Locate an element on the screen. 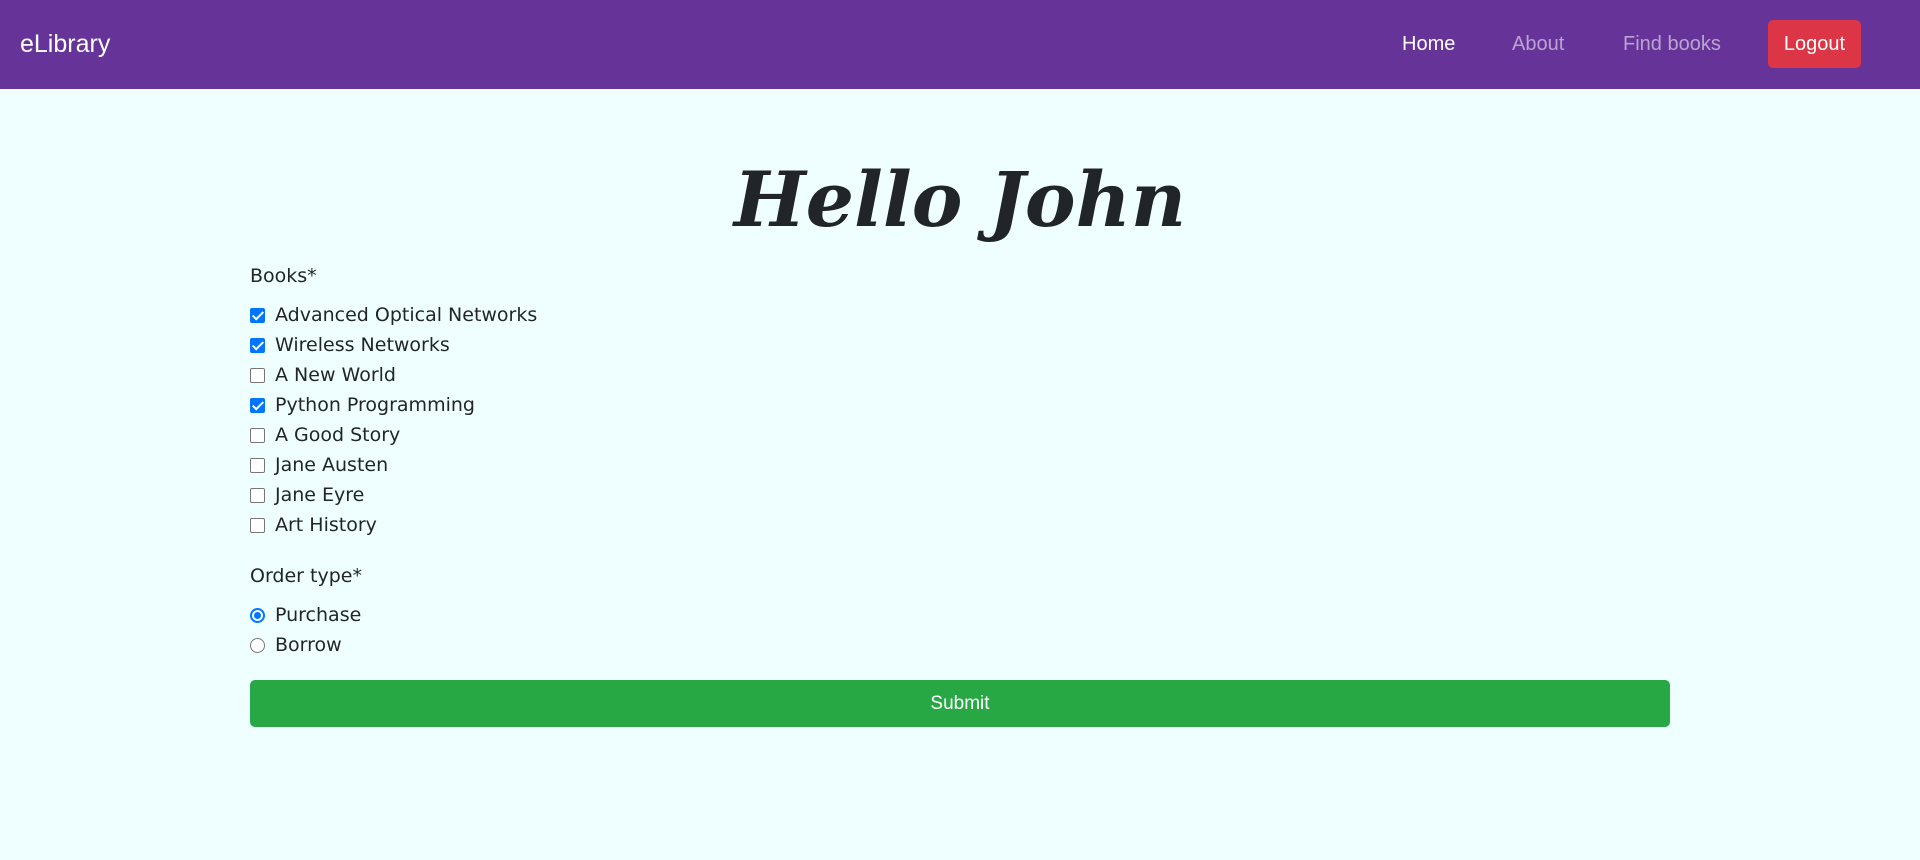  brand-logo-link: eLibrary is located at coordinates (65, 44).